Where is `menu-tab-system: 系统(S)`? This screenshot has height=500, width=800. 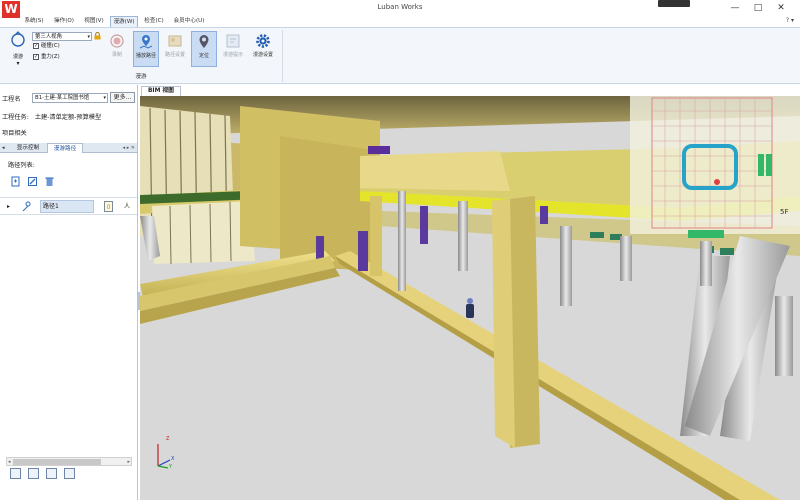 menu-tab-system: 系统(S) is located at coordinates (34, 21).